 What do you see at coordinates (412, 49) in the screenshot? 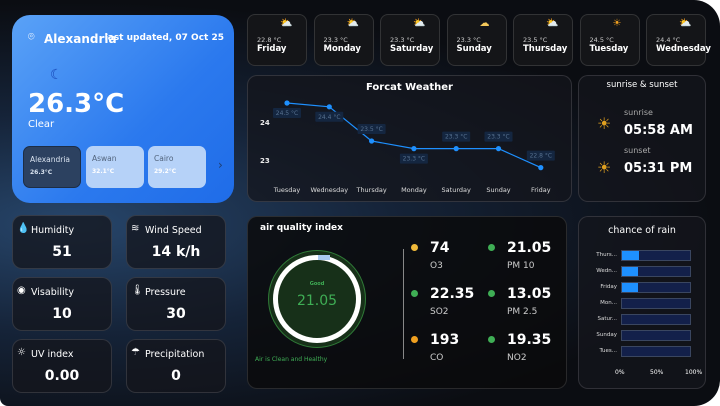
I see `day-name: Saturday` at bounding box center [412, 49].